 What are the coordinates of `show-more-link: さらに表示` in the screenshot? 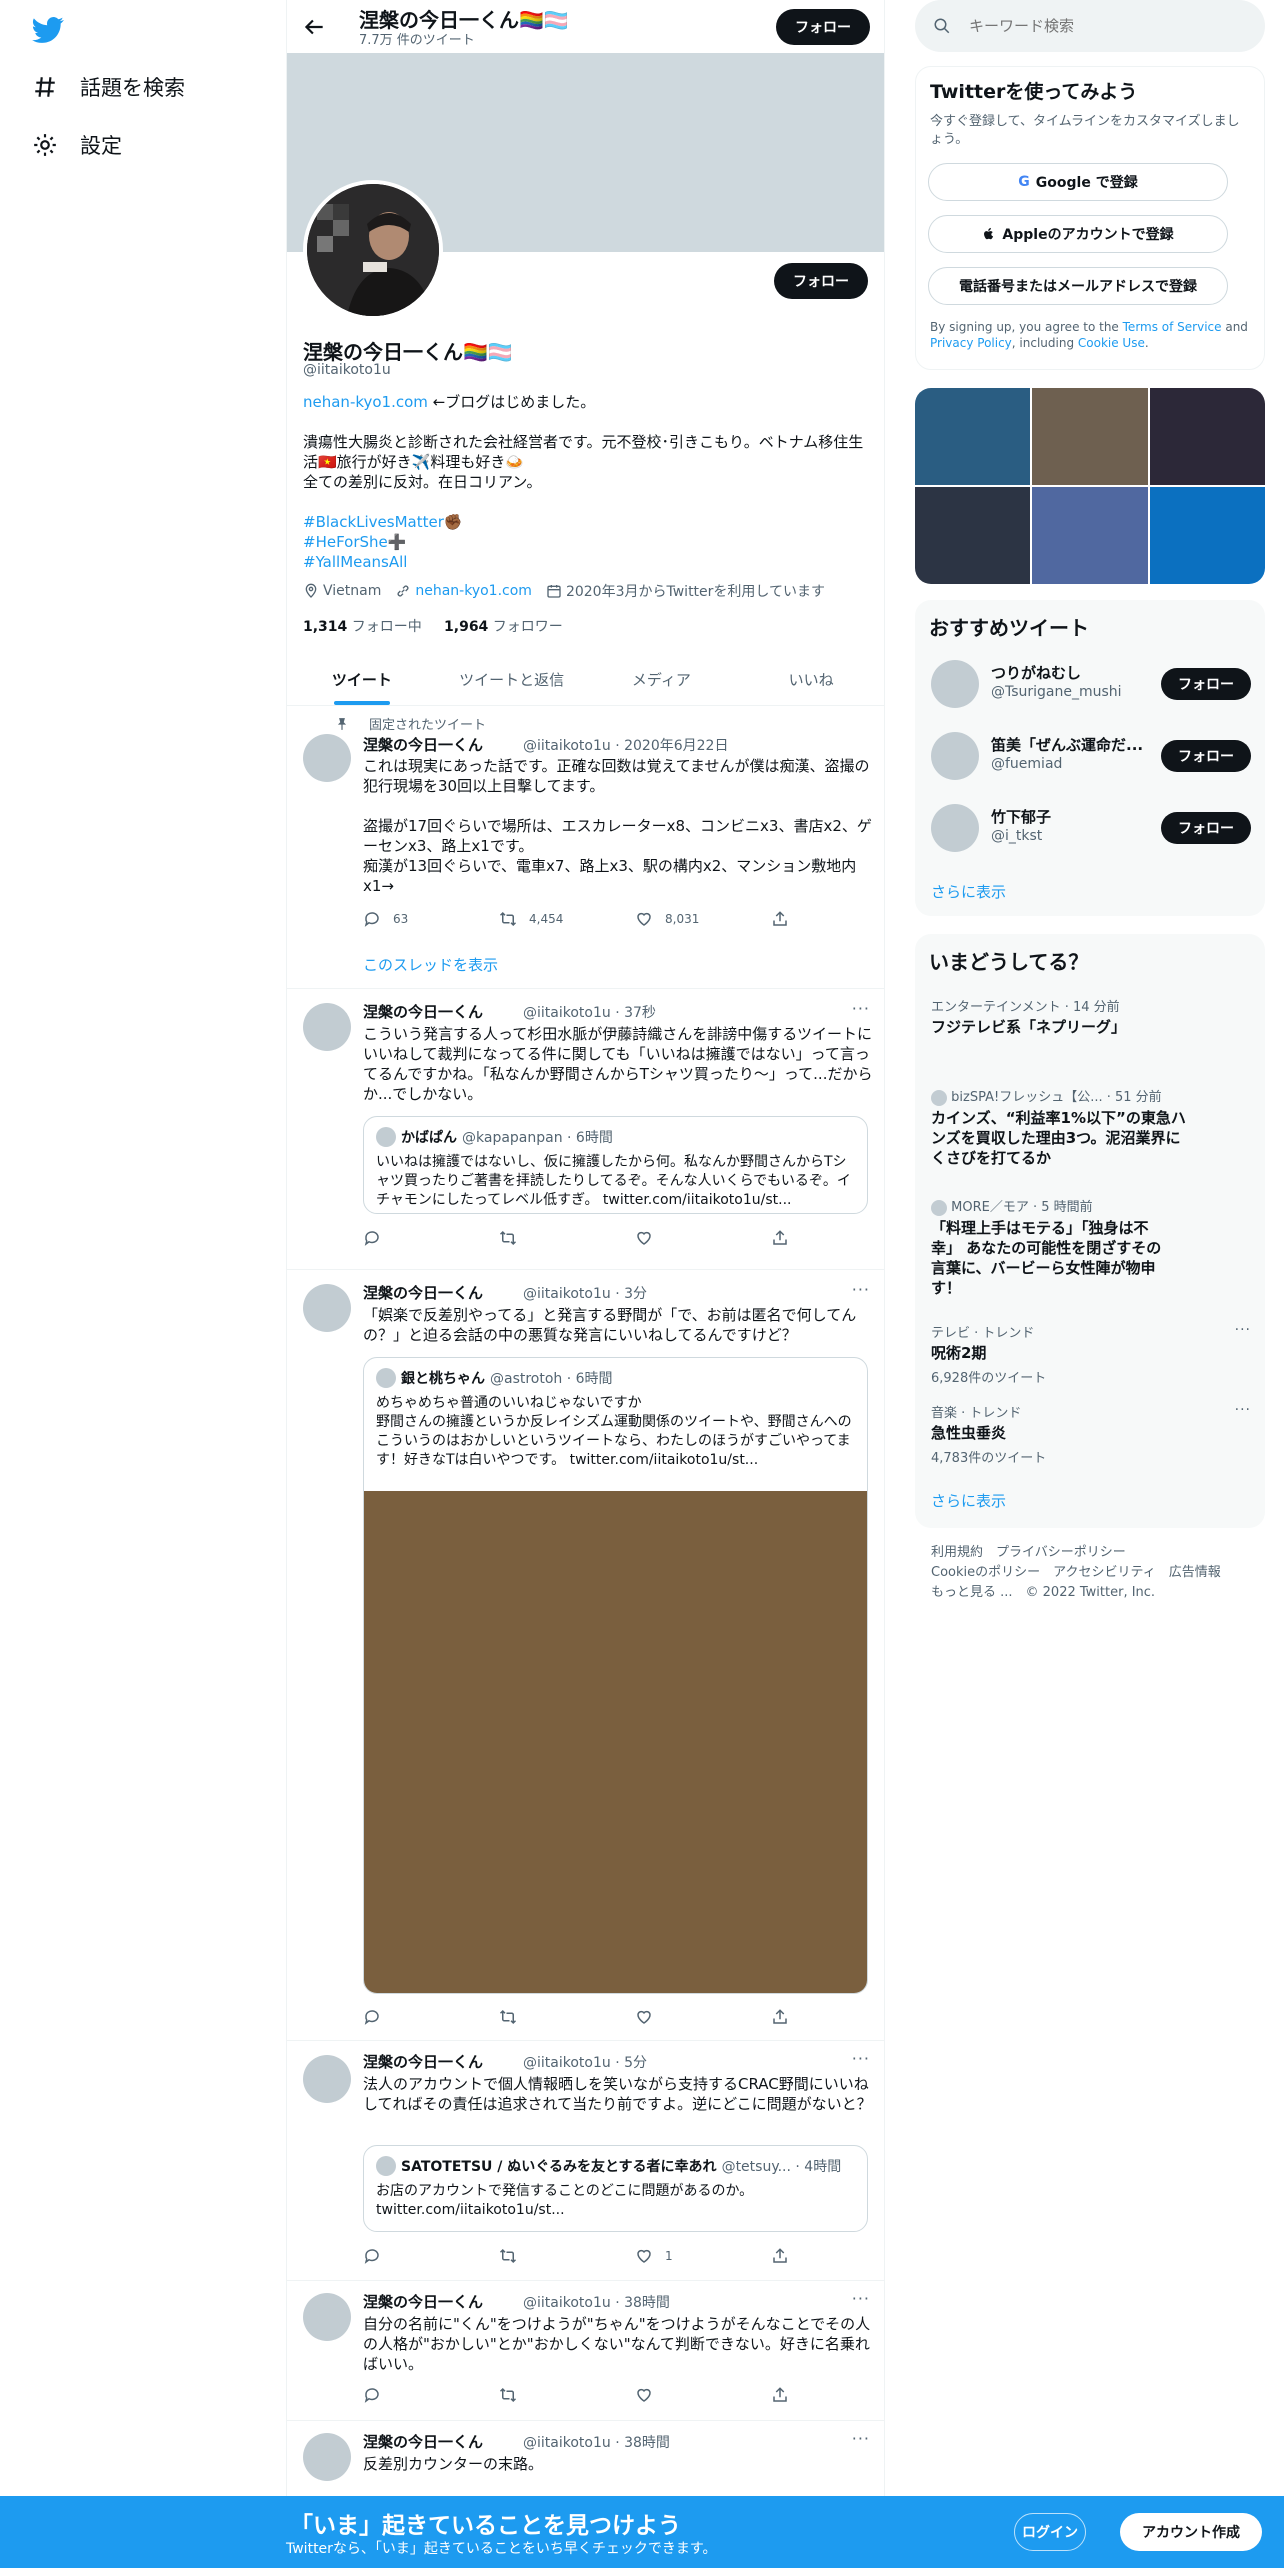 It's located at (968, 891).